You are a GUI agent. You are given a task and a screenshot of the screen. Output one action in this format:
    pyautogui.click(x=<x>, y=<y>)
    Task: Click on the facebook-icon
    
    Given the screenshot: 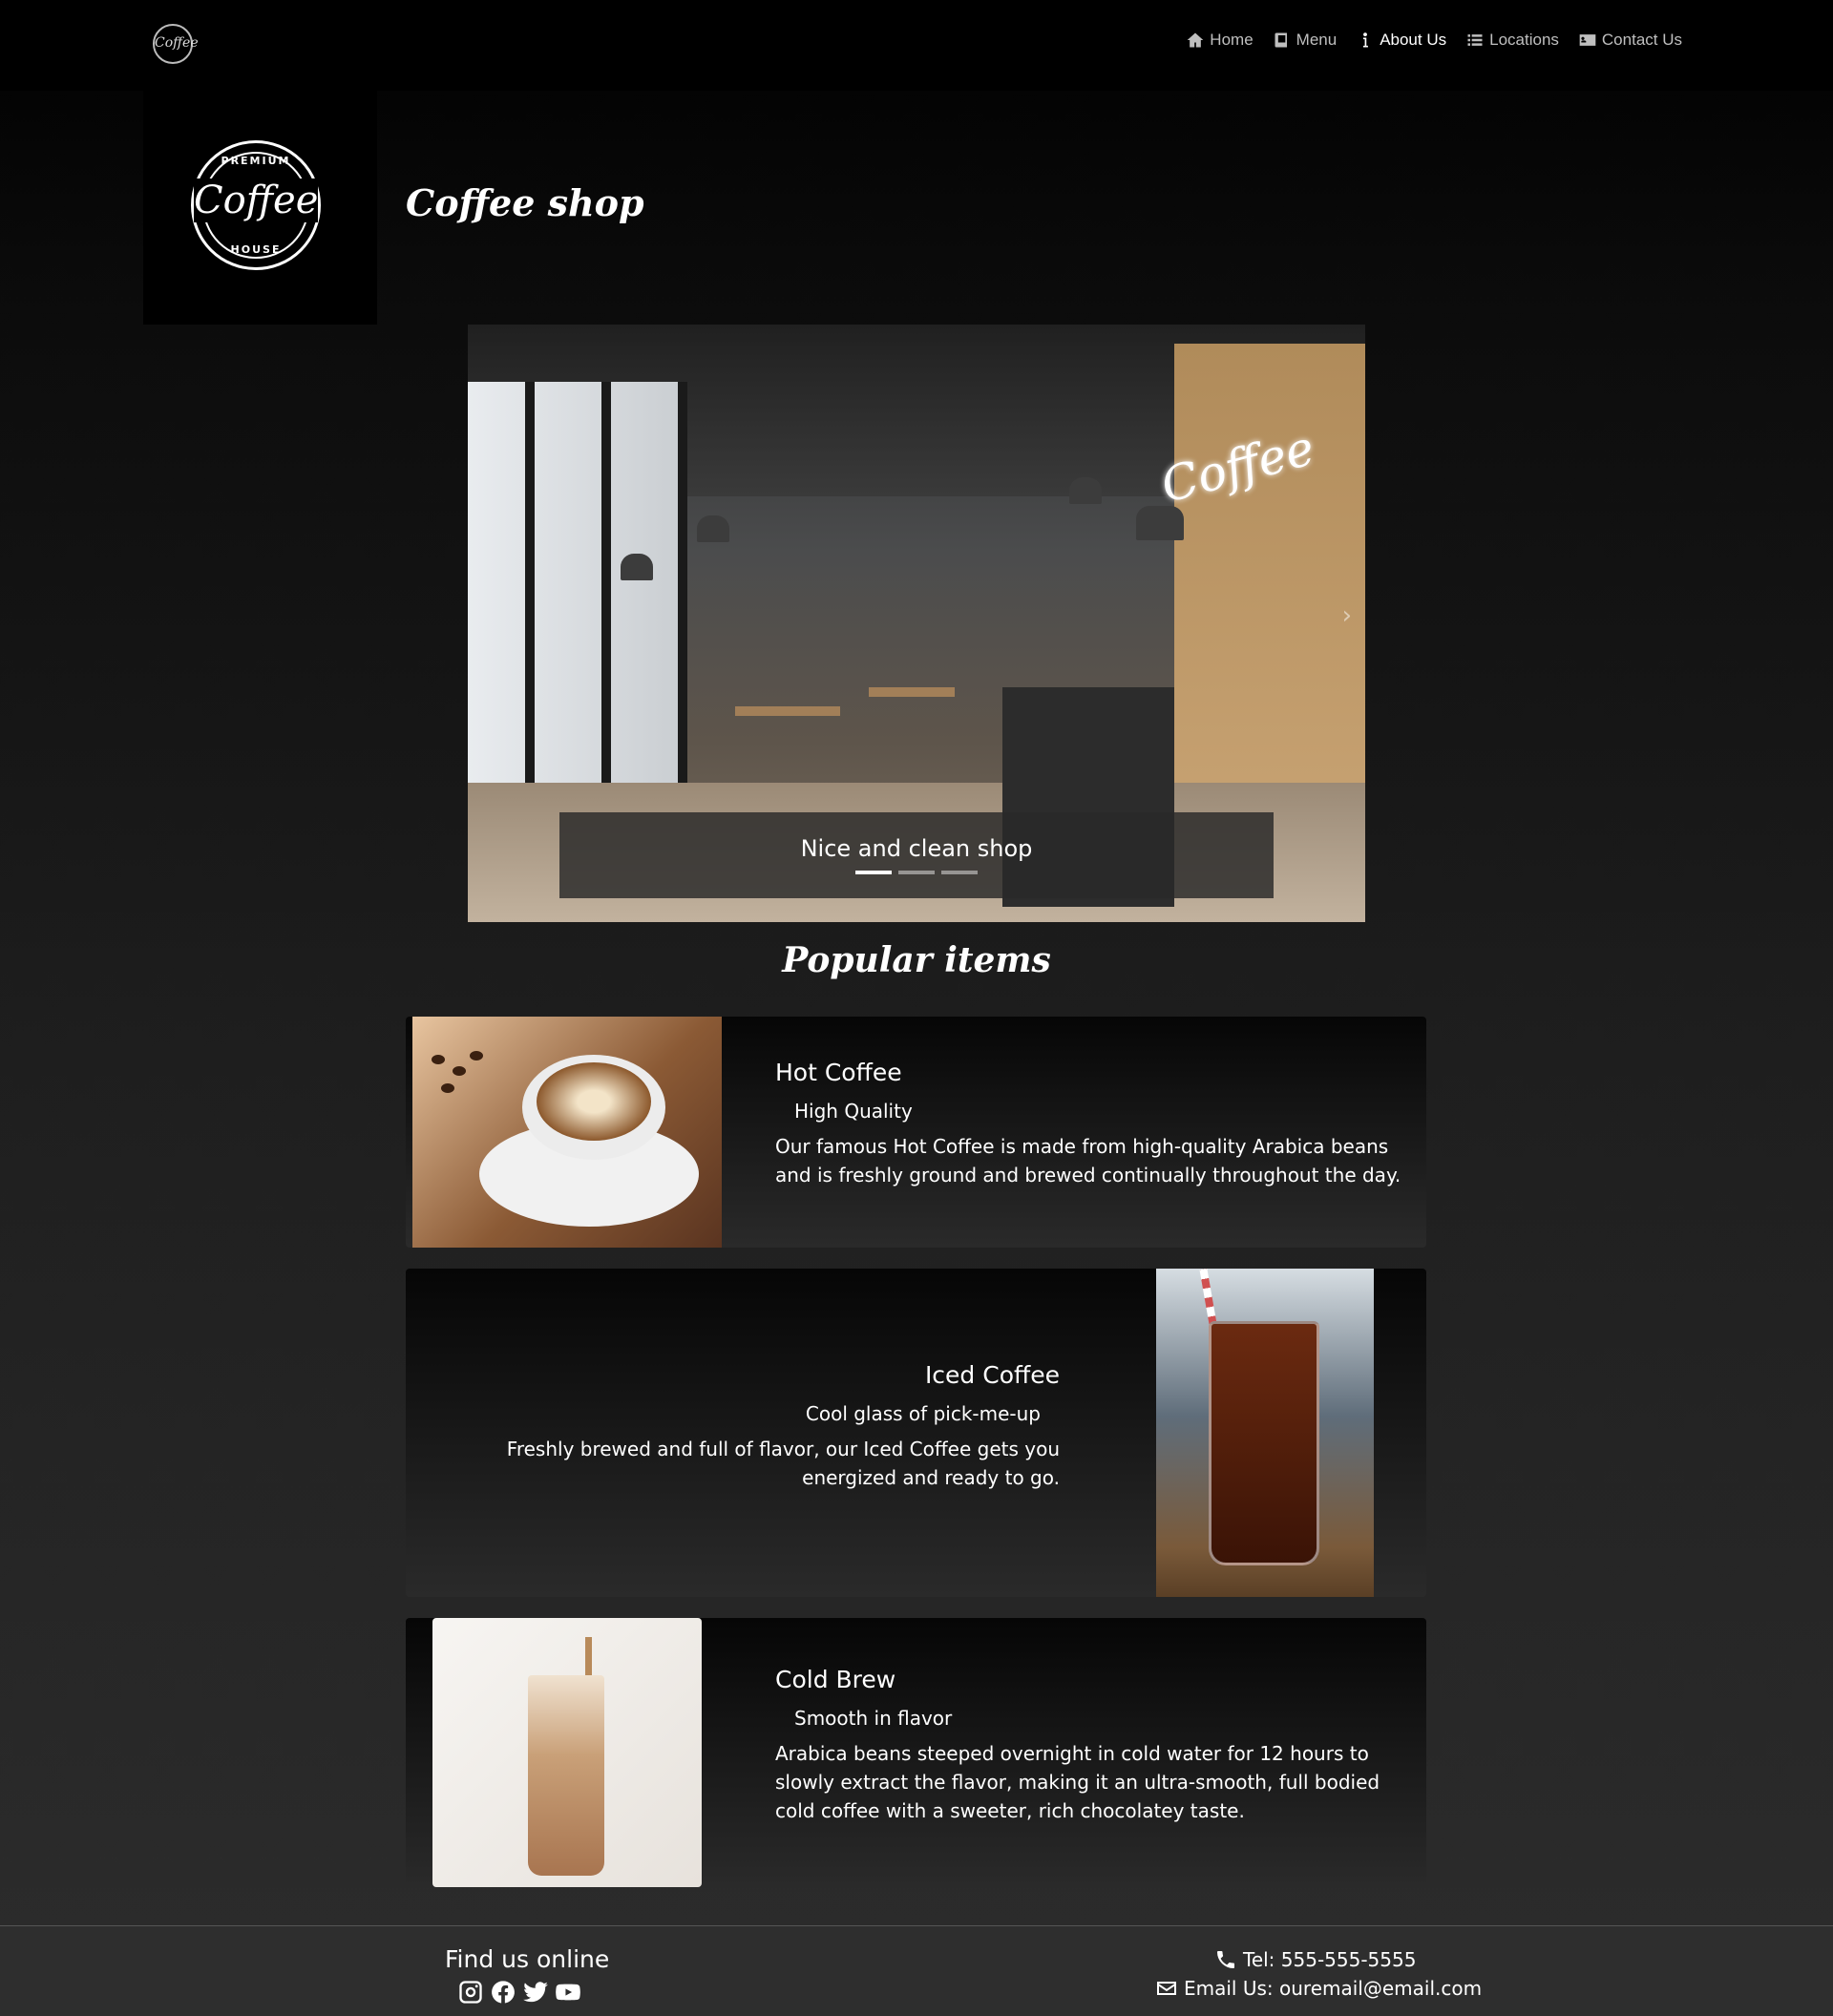 What is the action you would take?
    pyautogui.click(x=503, y=1992)
    